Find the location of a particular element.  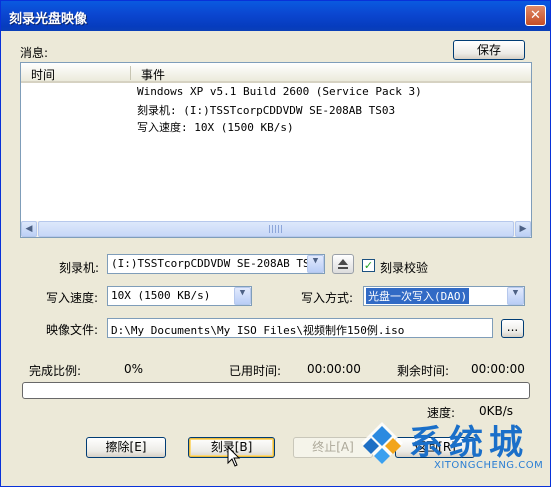

write-mode-select: 光盘一次写入(DAO) ▼ is located at coordinates (444, 296).